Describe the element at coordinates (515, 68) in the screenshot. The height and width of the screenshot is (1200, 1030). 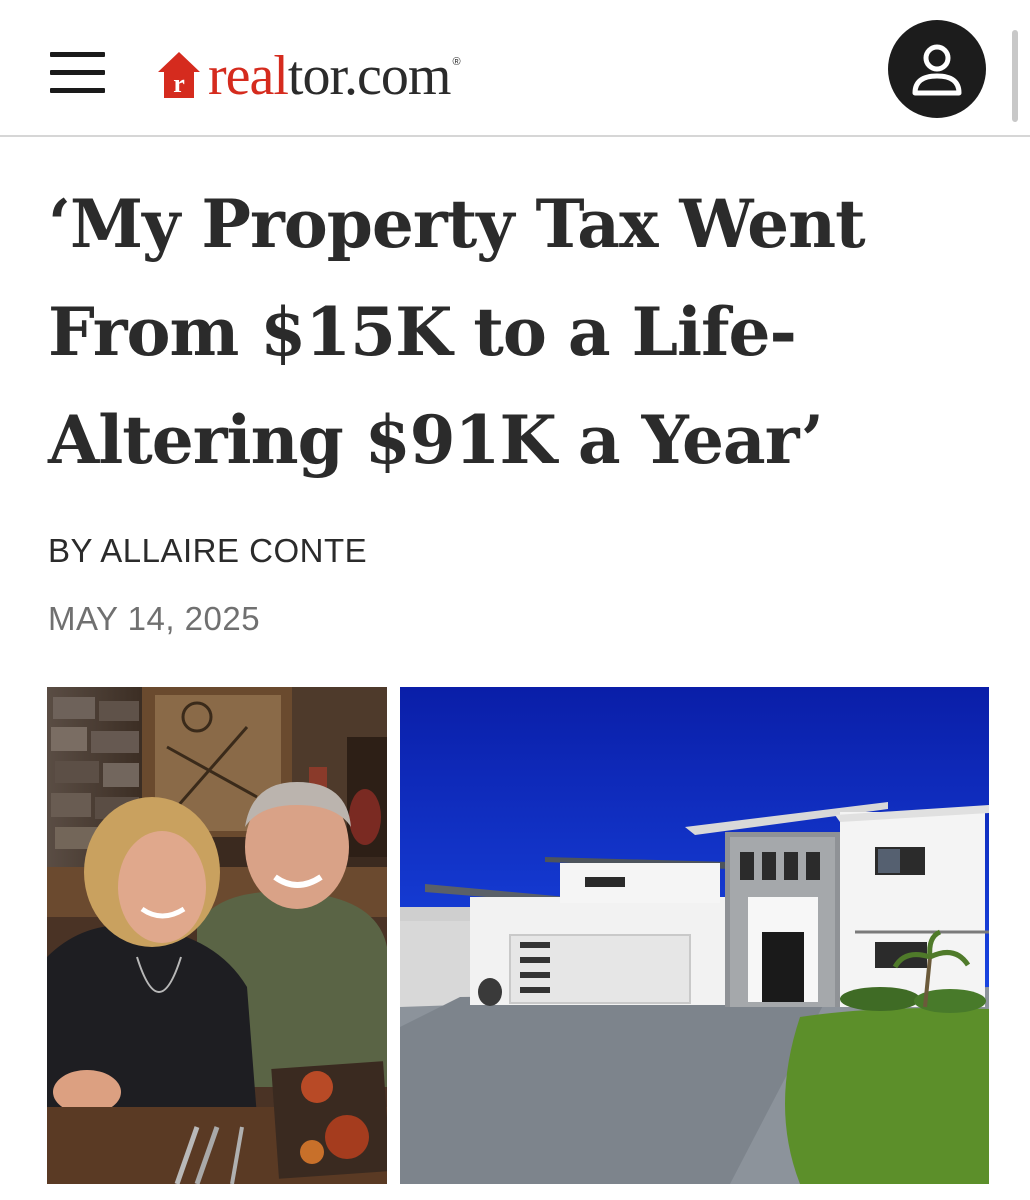
I see `site-header: r real tor.com ®` at that location.